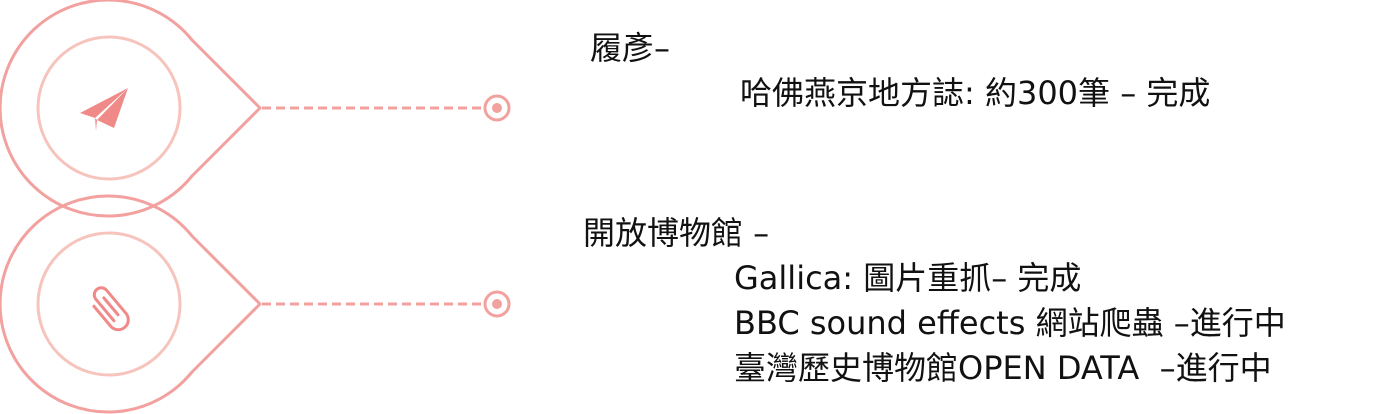 The width and height of the screenshot is (1390, 414). I want to click on paperclip-icon, so click(111, 309).